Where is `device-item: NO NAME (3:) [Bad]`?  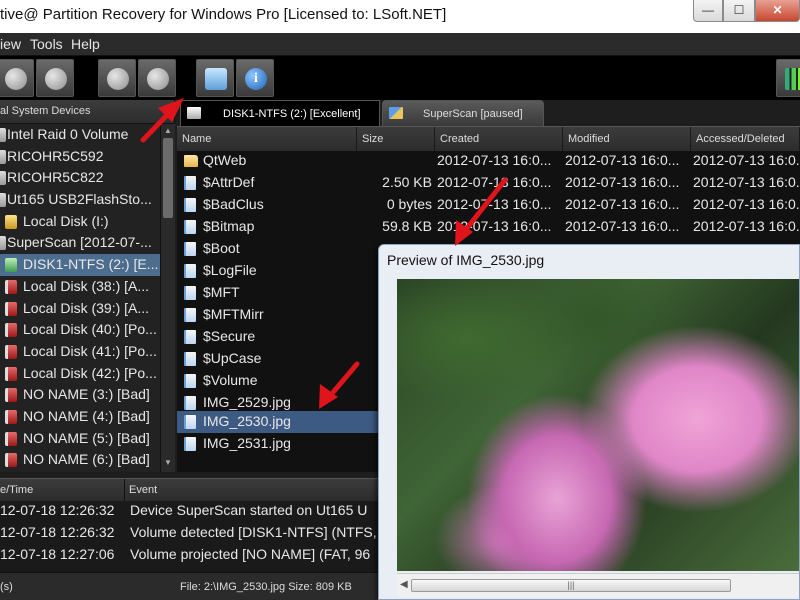
device-item: NO NAME (3:) [Bad] is located at coordinates (80, 395).